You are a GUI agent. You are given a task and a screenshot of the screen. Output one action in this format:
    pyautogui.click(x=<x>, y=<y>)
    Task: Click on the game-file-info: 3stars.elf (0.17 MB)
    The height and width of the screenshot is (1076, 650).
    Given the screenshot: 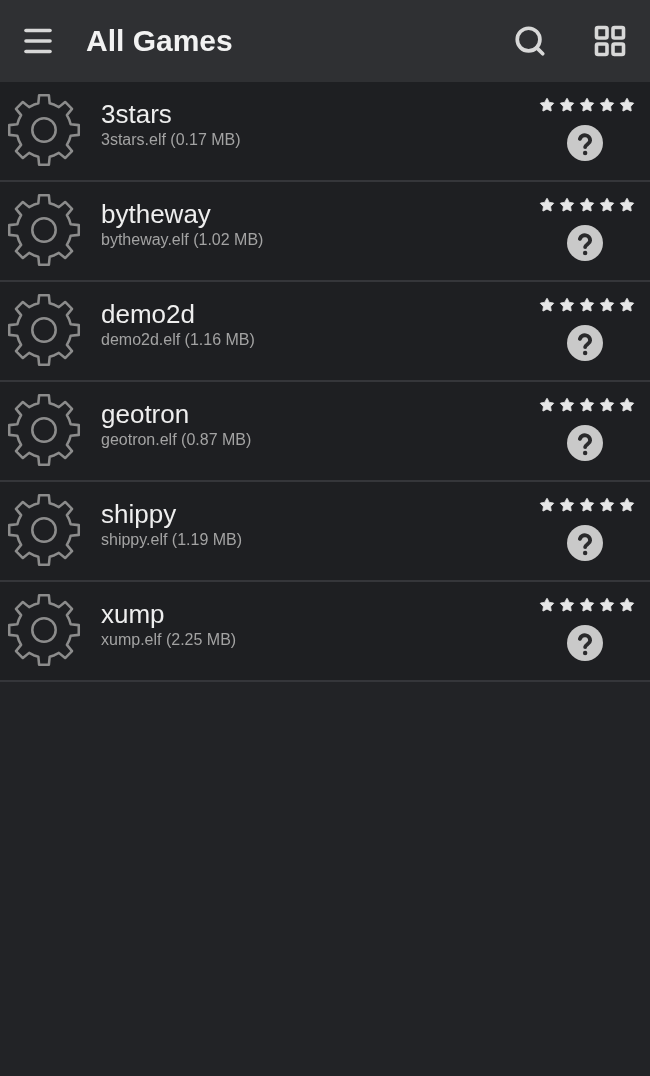 What is the action you would take?
    pyautogui.click(x=171, y=140)
    